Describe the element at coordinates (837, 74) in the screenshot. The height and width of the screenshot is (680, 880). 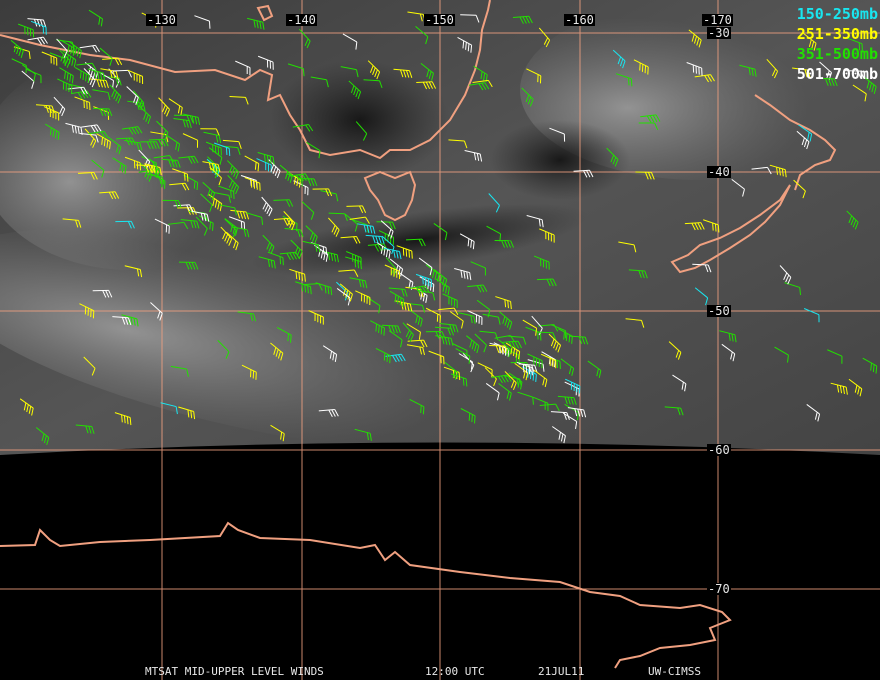
I see `legend-item-501-700mb: 501-700mb` at that location.